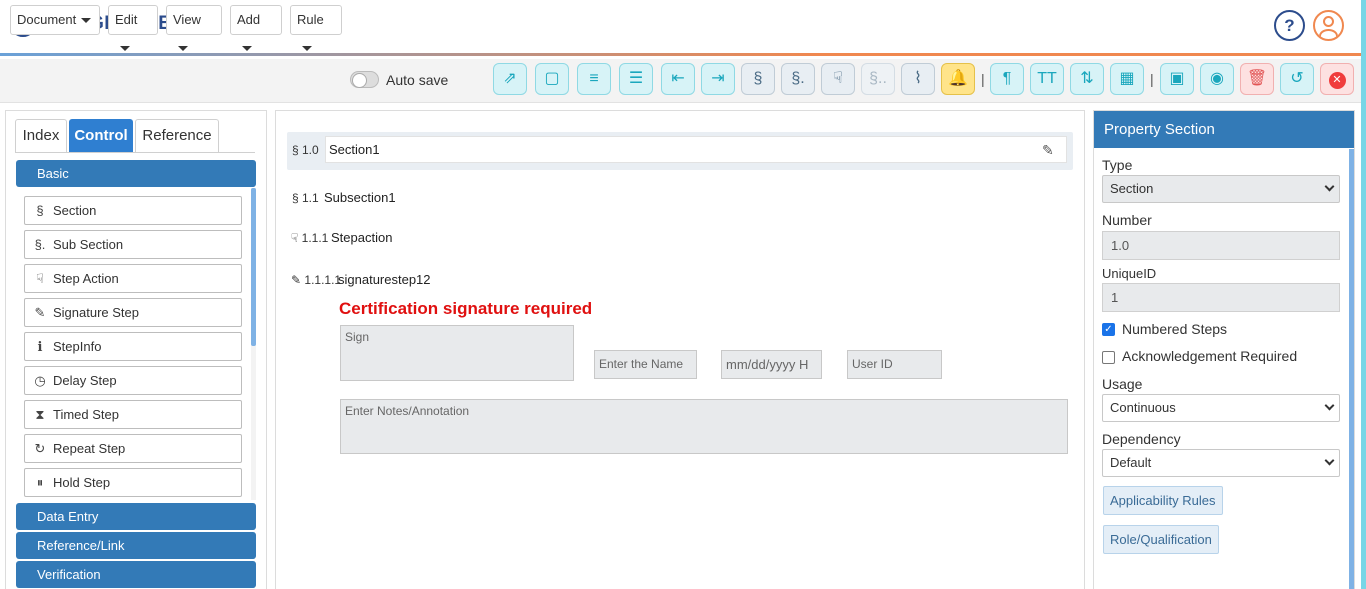 The height and width of the screenshot is (589, 1366). Describe the element at coordinates (510, 79) in the screenshot. I see `export-icon: ⇗` at that location.